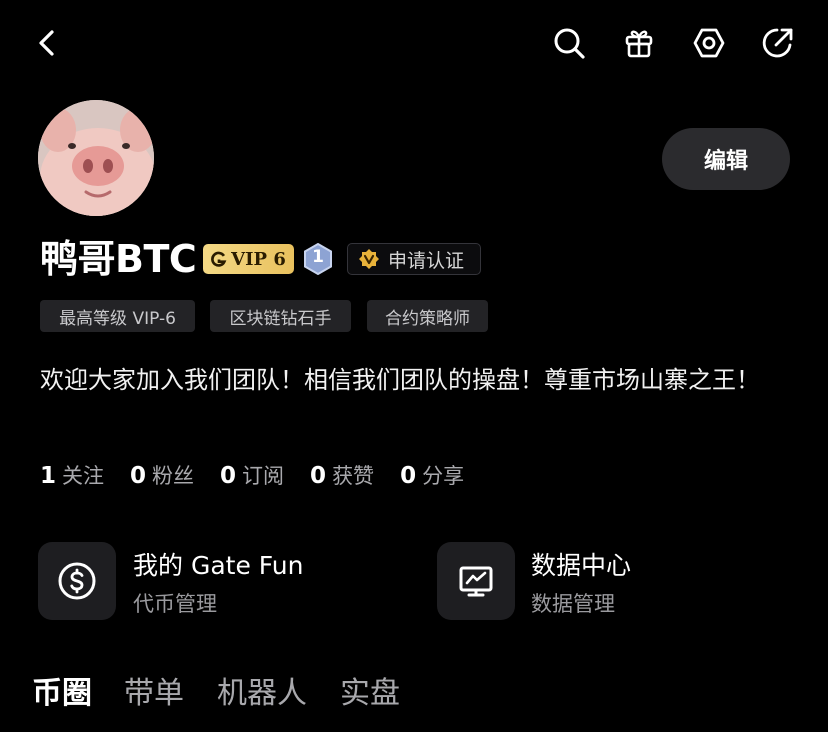 This screenshot has width=828, height=732. Describe the element at coordinates (83, 476) in the screenshot. I see `stat-label: 关注` at that location.